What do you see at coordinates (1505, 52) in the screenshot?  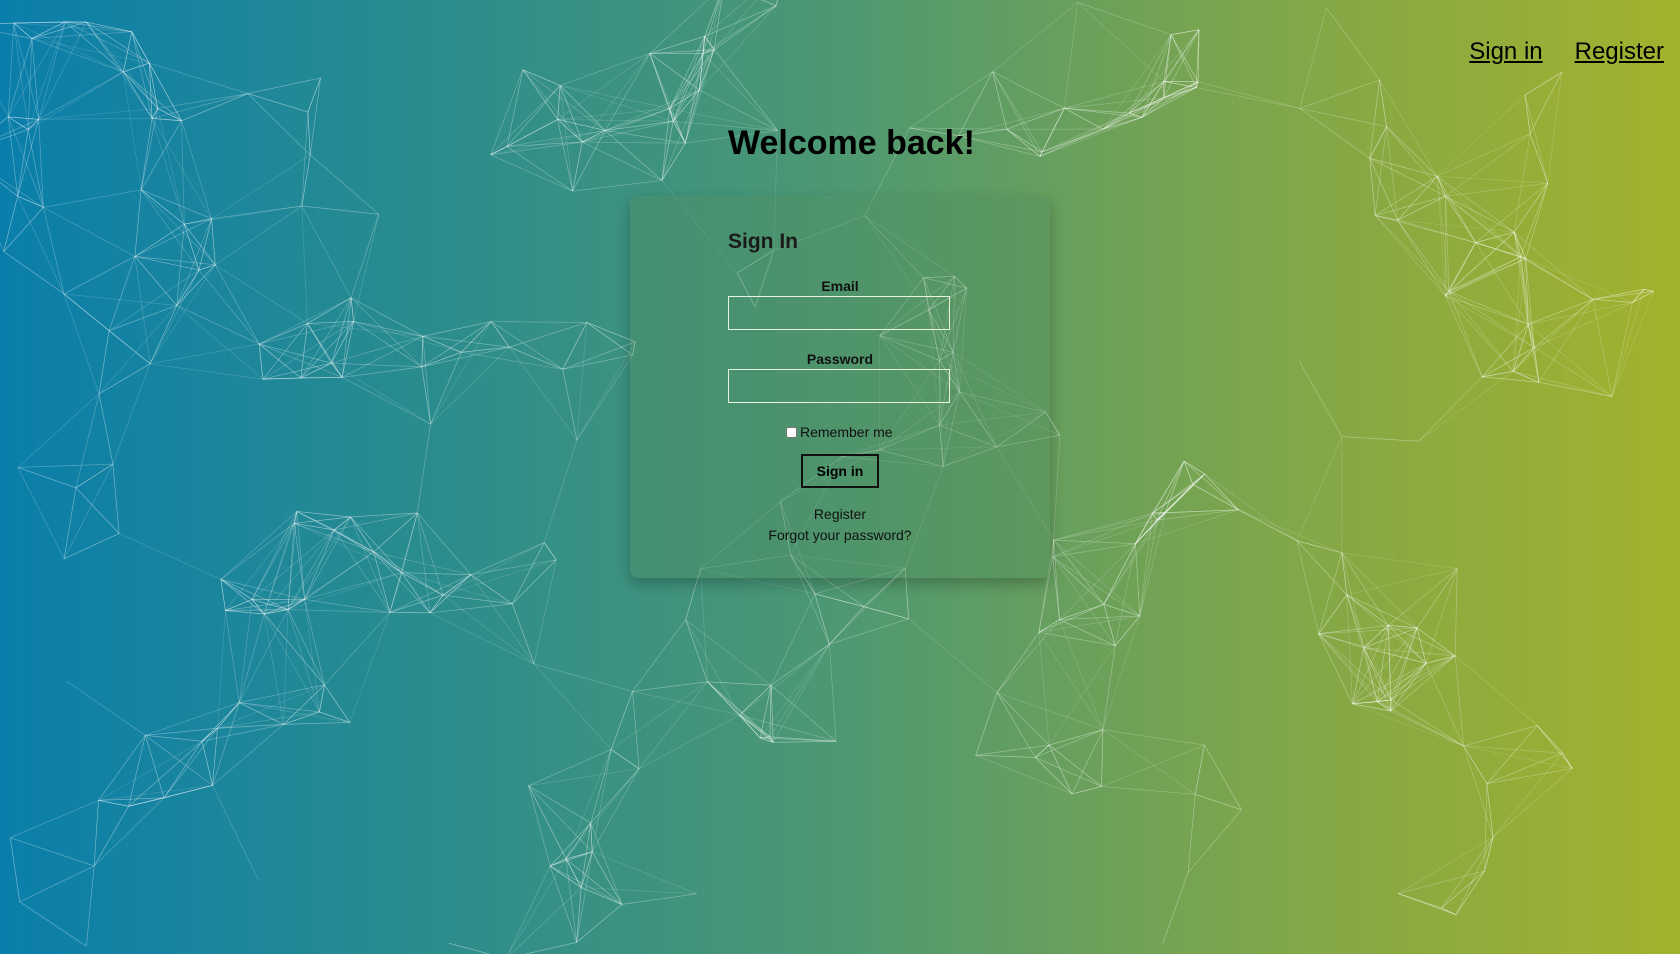 I see `nav-sign-in-link: Sign in` at bounding box center [1505, 52].